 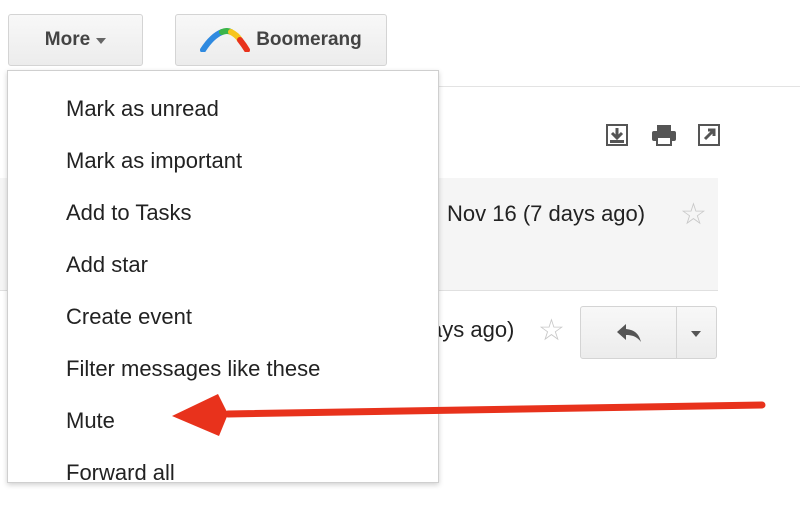 What do you see at coordinates (546, 213) in the screenshot?
I see `message-date: Nov 16 (7 days ago)` at bounding box center [546, 213].